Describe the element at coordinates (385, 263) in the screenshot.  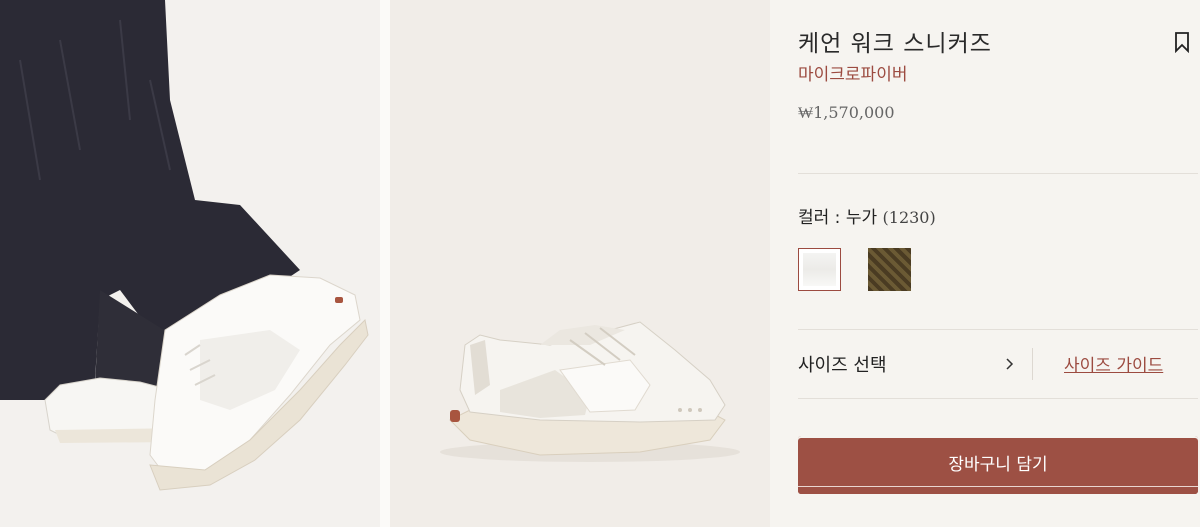
I see `photo-gap` at that location.